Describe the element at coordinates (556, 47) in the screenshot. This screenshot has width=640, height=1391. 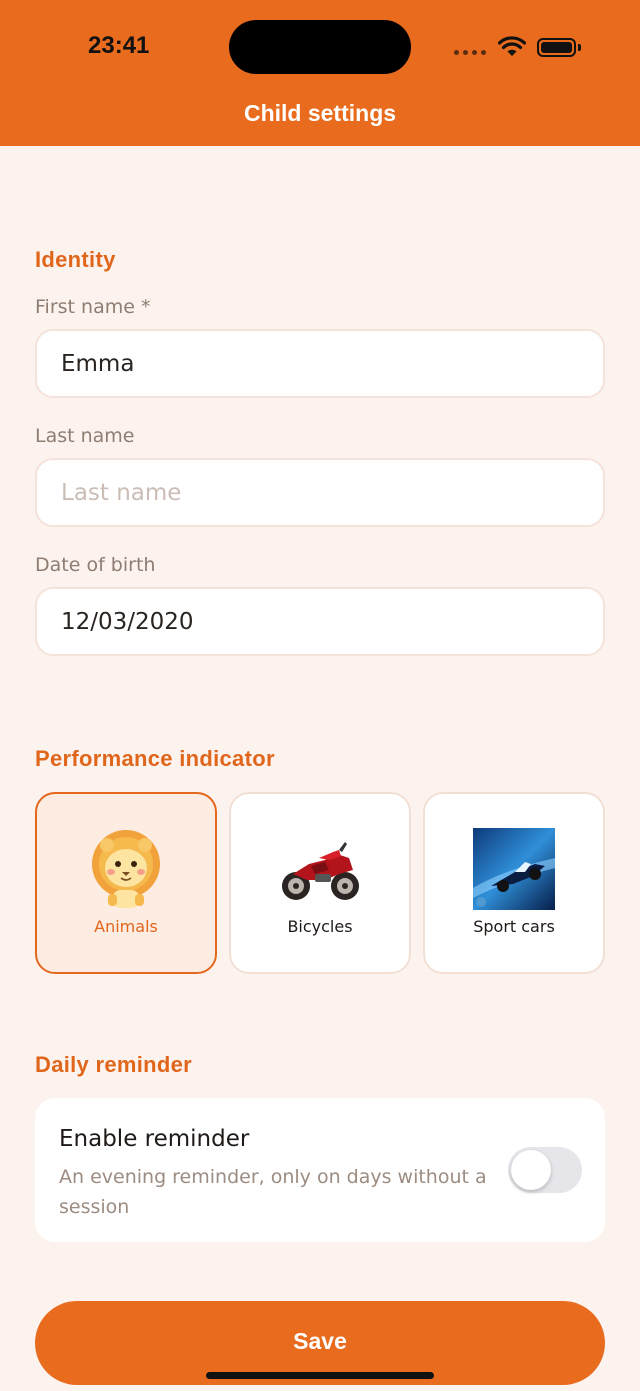
I see `battery-icon` at that location.